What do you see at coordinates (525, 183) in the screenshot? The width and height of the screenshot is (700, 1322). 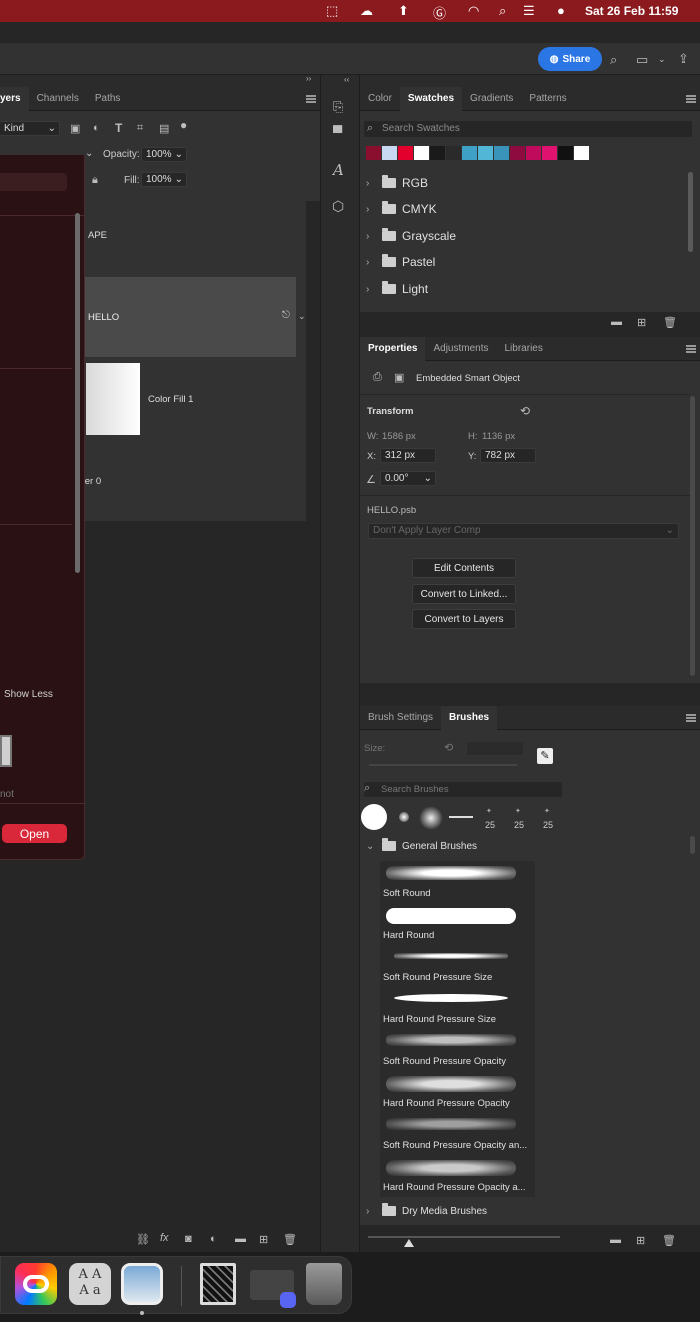 I see `swatch-group-rgb: › RGB` at bounding box center [525, 183].